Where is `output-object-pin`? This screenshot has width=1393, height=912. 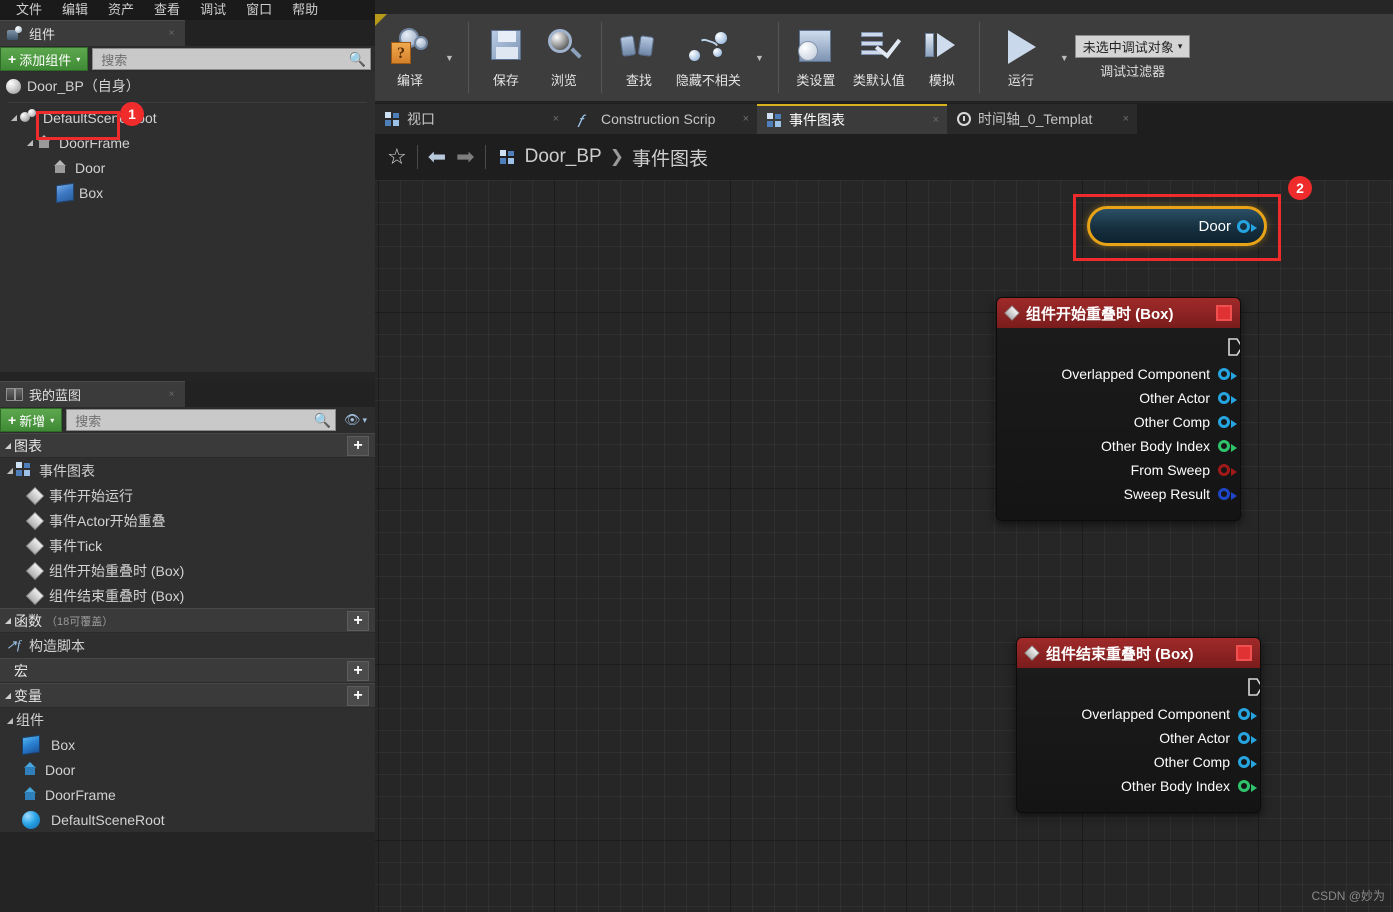
output-object-pin is located at coordinates (1247, 226).